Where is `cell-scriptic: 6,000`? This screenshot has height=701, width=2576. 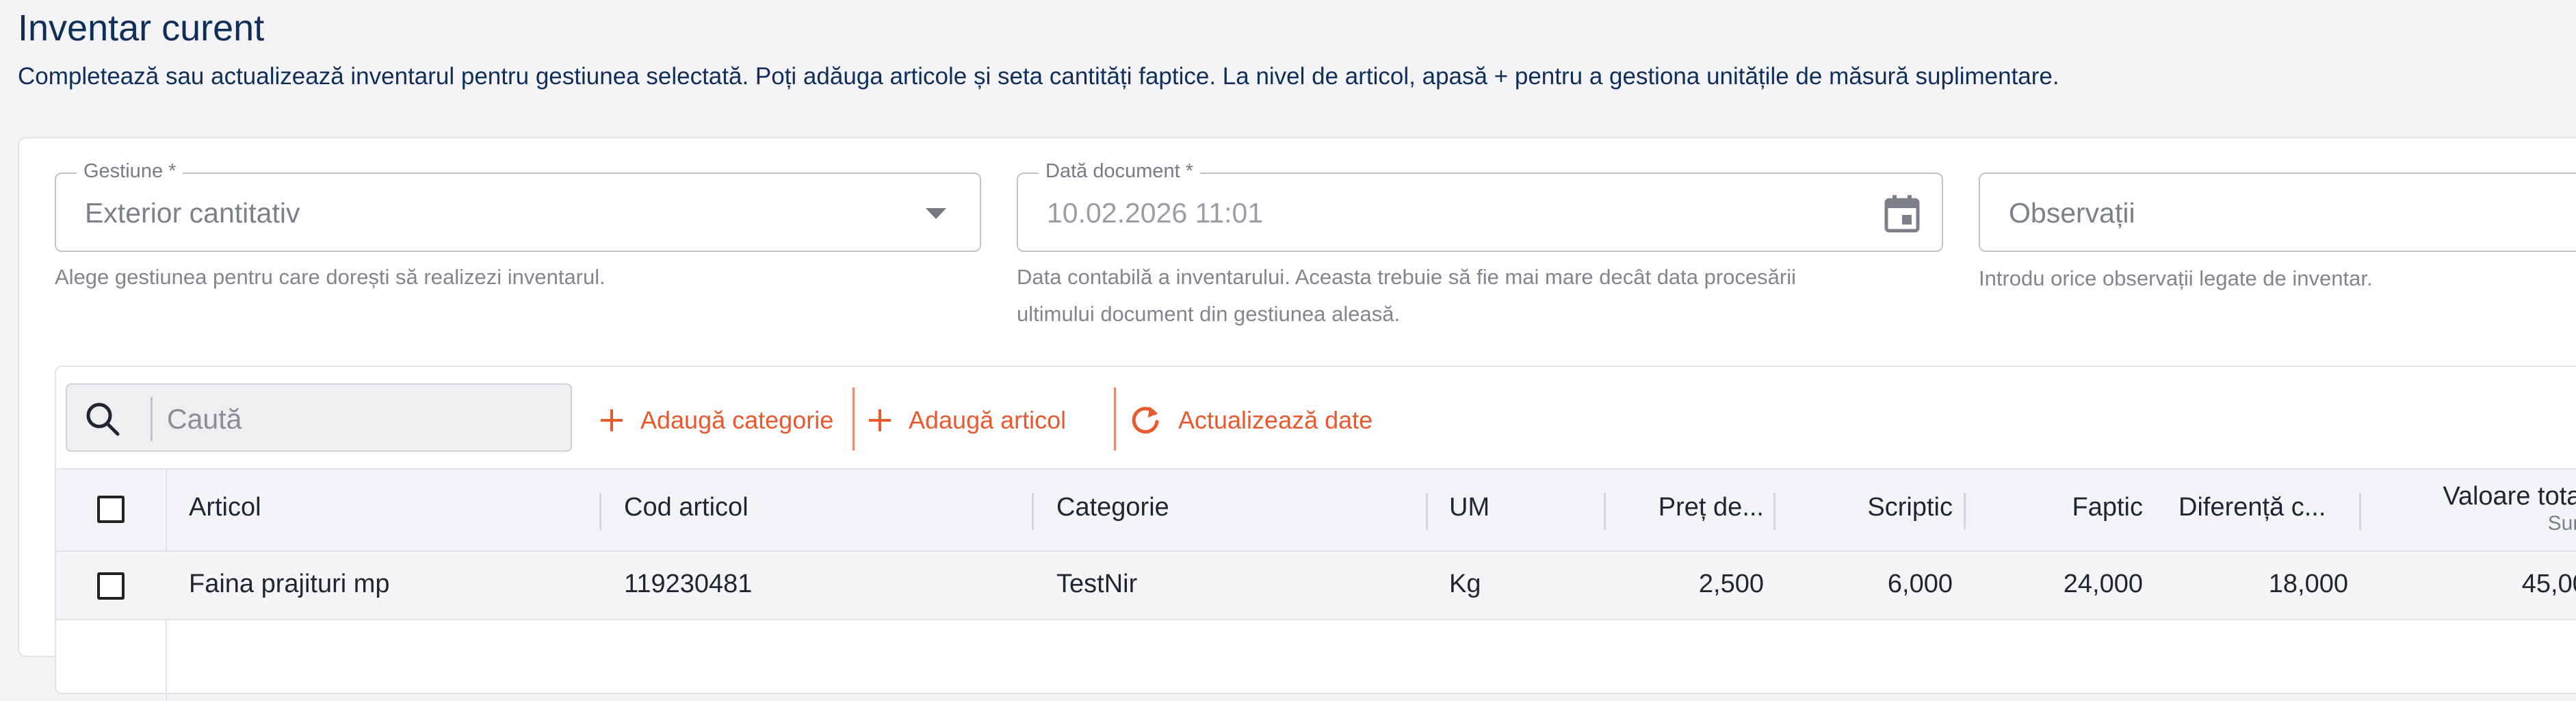 cell-scriptic: 6,000 is located at coordinates (1920, 584).